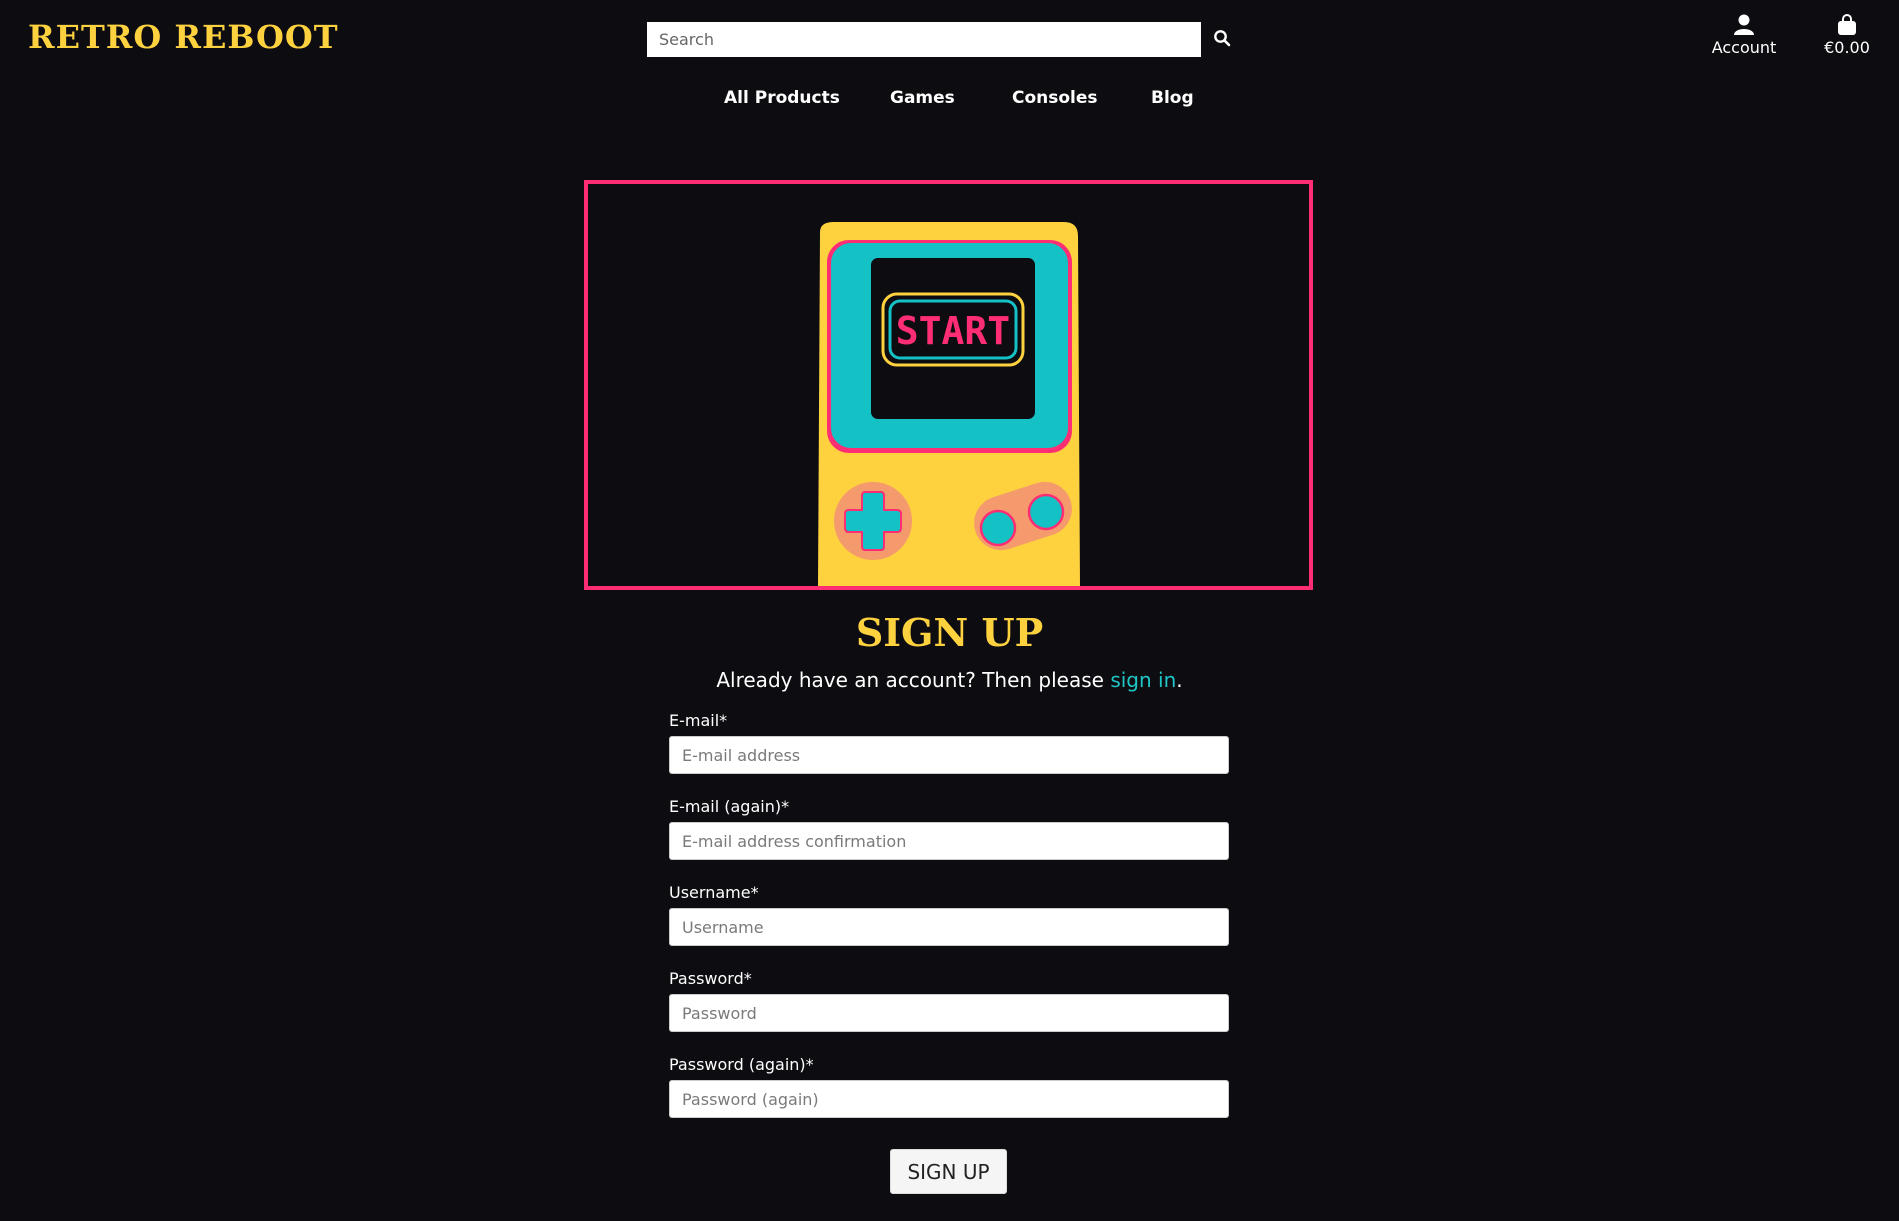 The width and height of the screenshot is (1899, 1221). I want to click on password-field, so click(949, 1013).